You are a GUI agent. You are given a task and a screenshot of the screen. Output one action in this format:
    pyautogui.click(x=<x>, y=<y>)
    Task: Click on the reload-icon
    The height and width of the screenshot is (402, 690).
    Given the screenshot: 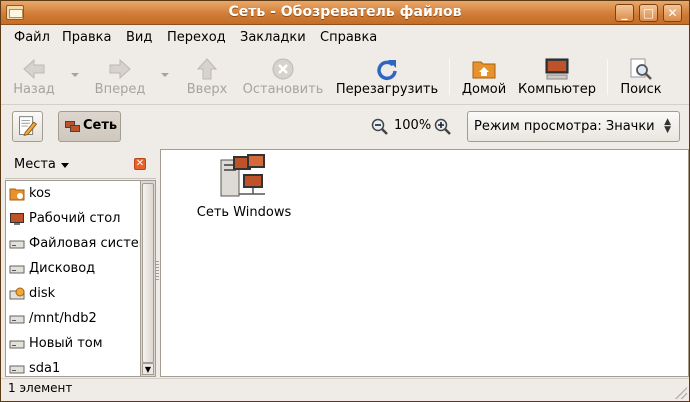 What is the action you would take?
    pyautogui.click(x=387, y=70)
    